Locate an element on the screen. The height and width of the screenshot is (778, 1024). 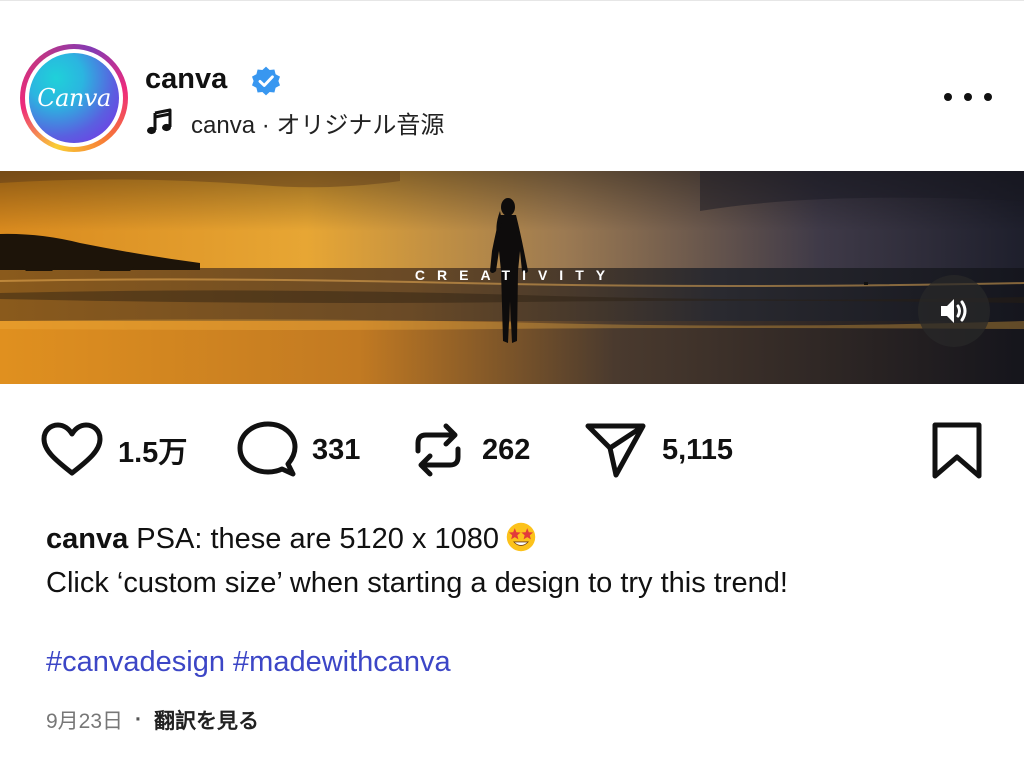
action-bar: 1.5万 331 262 5,115 is located at coordinates (515, 450).